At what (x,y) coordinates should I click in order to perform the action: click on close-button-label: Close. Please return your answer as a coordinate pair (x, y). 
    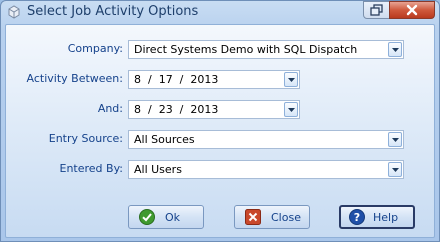
    Looking at the image, I should click on (286, 217).